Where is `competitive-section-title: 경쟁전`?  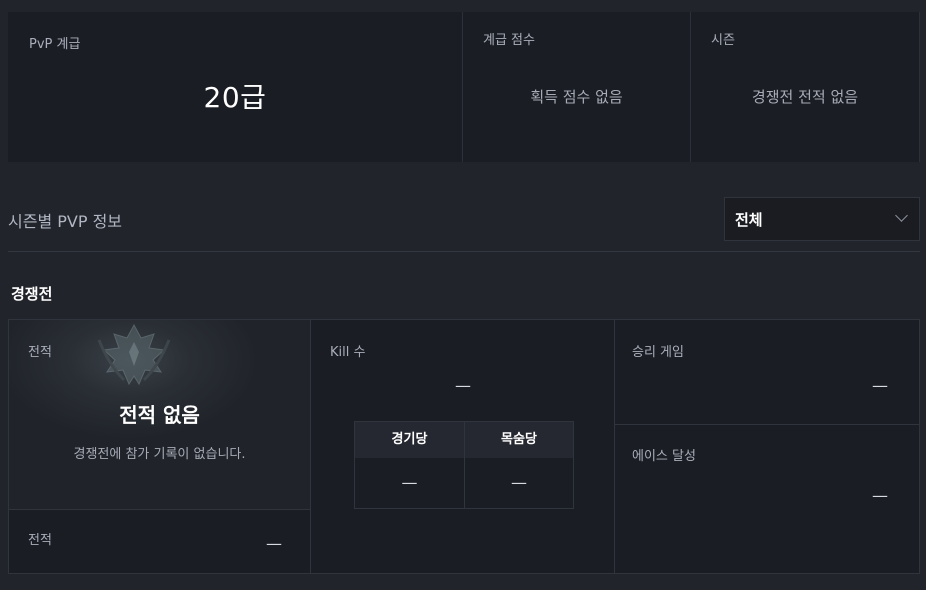
competitive-section-title: 경쟁전 is located at coordinates (32, 294).